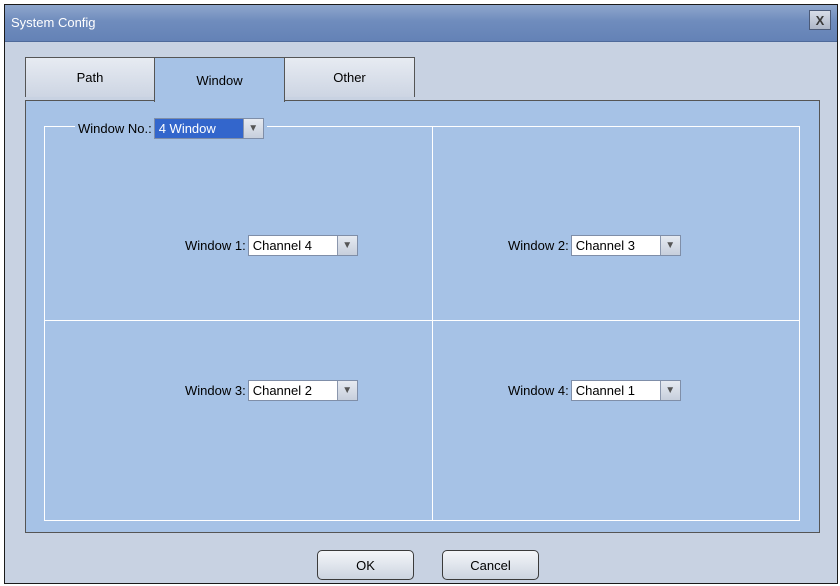 This screenshot has height=586, width=840. I want to click on window-3-channel-select: Channel 2 ▼, so click(302, 390).